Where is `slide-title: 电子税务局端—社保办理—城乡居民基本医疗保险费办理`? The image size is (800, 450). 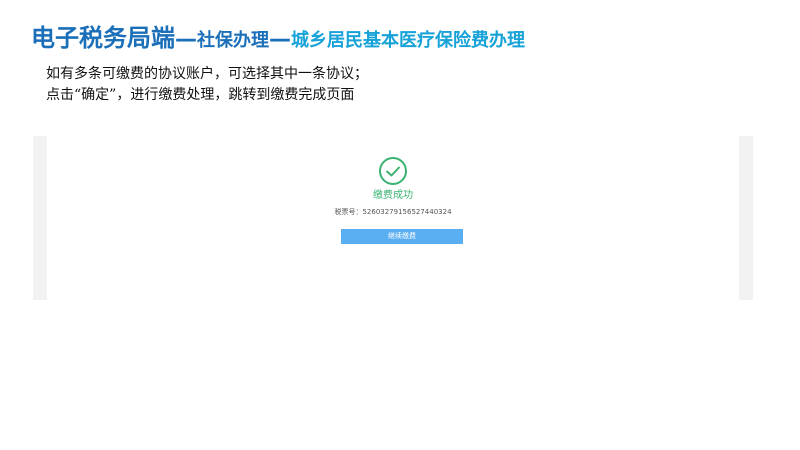 slide-title: 电子税务局端—社保办理—城乡居民基本医疗保险费办理 is located at coordinates (278, 35).